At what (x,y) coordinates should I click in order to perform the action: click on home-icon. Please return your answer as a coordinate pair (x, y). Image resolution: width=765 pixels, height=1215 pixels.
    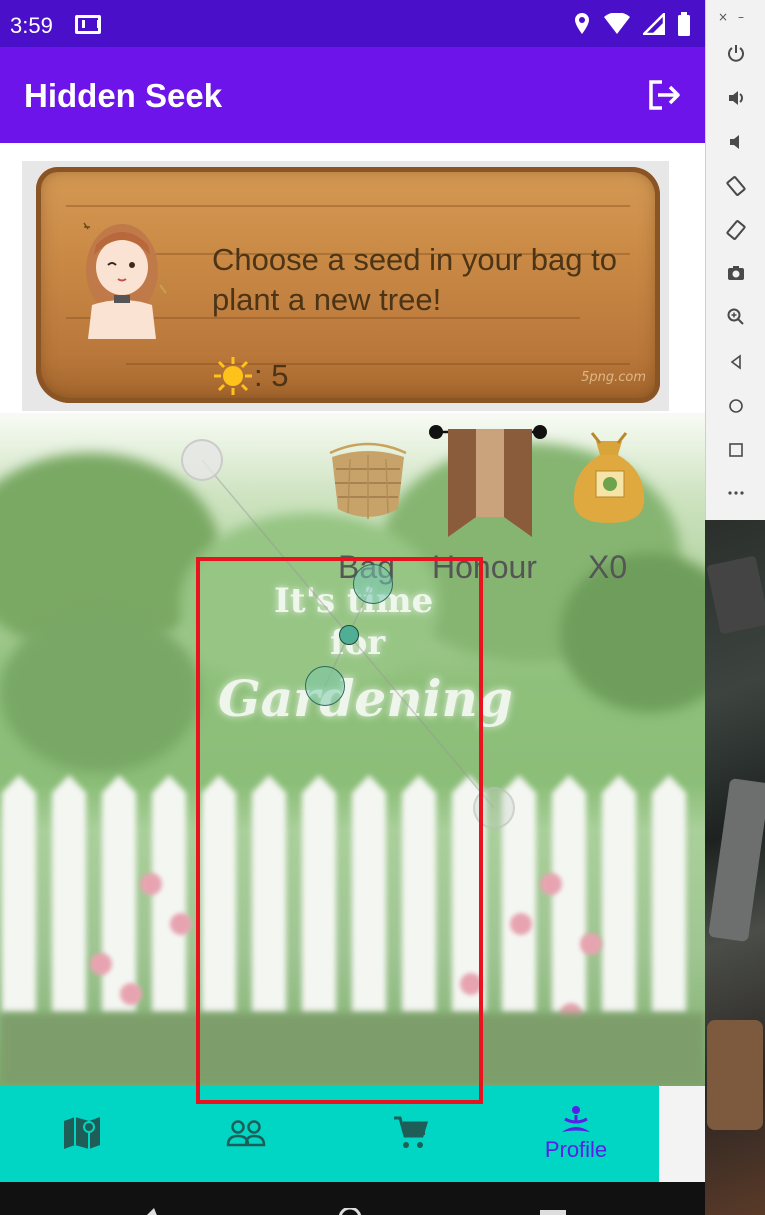
    Looking at the image, I should click on (735, 406).